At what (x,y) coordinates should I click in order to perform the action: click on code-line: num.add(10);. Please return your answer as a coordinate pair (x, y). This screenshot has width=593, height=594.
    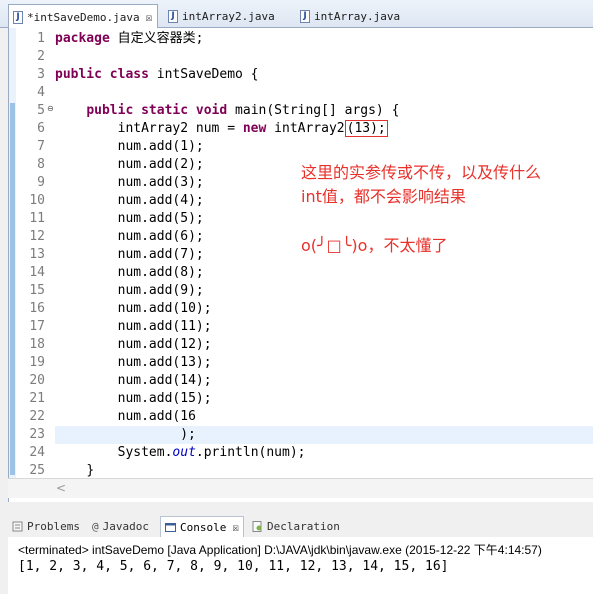
    Looking at the image, I should click on (227, 309).